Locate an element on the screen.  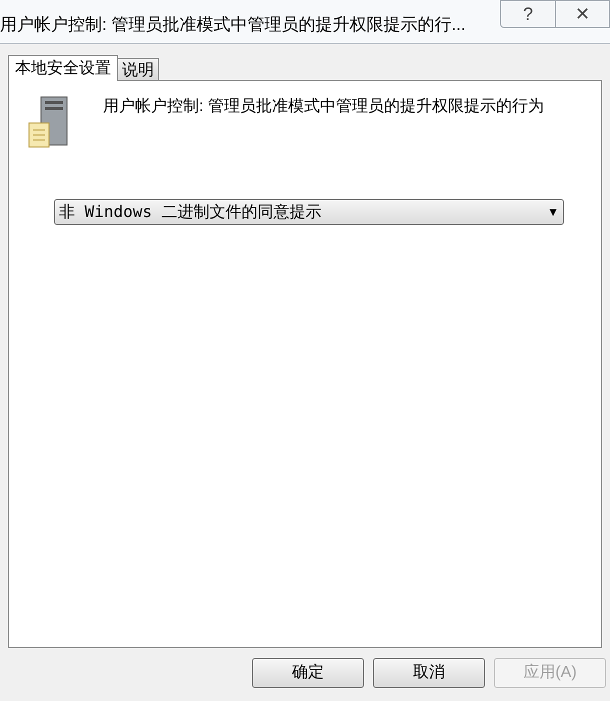
dialog-button: 取消 is located at coordinates (429, 673).